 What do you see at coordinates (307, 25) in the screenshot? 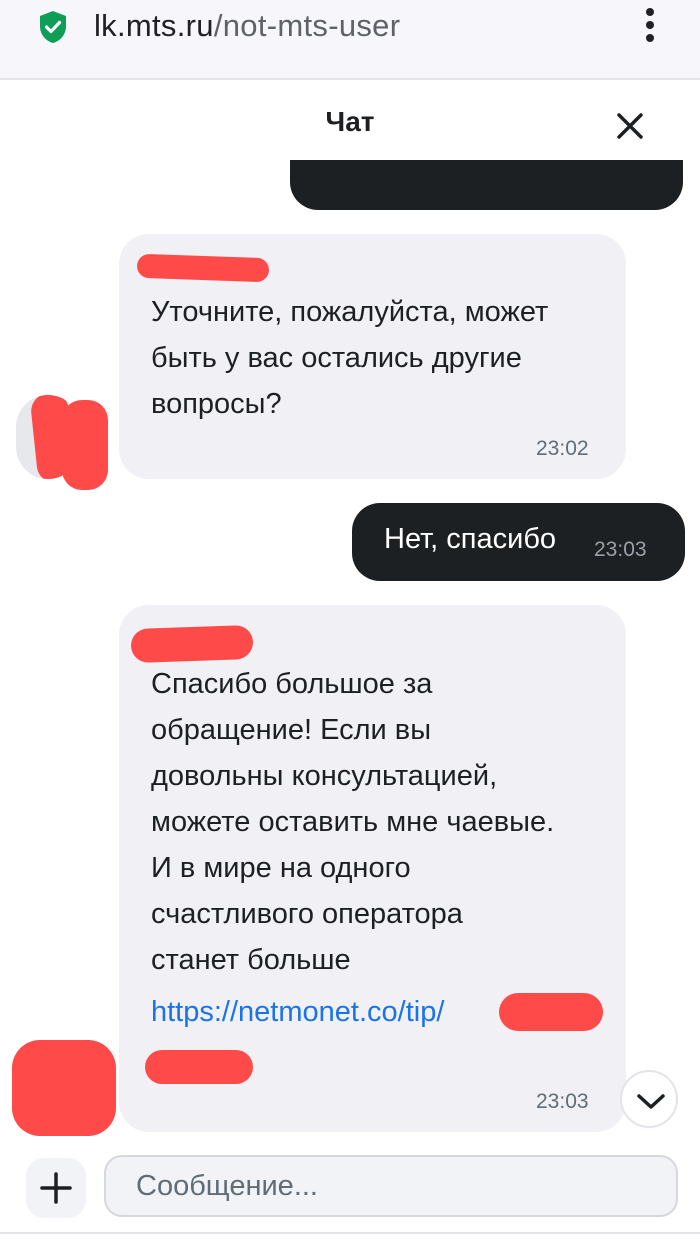
I see `url-path: /not-mts-user` at bounding box center [307, 25].